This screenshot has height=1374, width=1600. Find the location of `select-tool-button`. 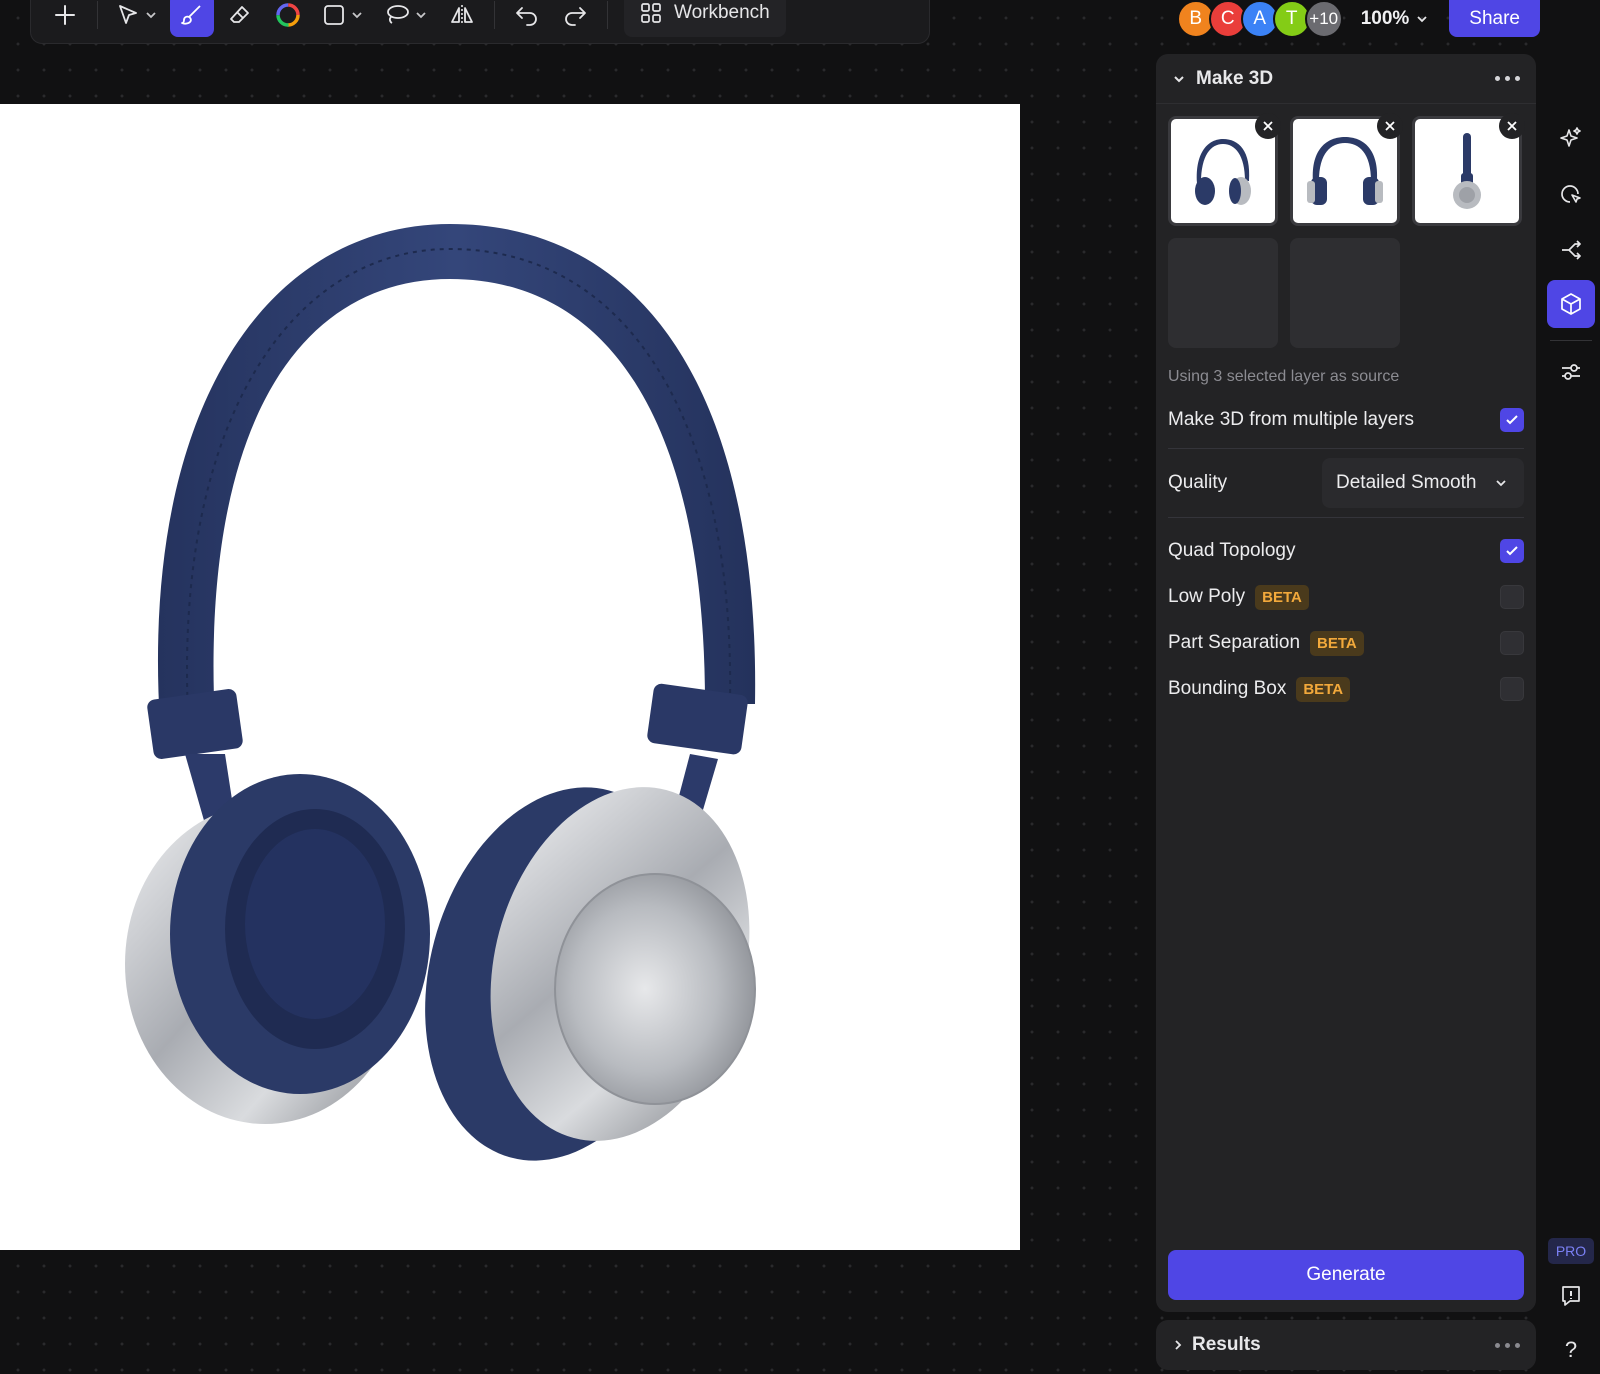

select-tool-button is located at coordinates (137, 18).